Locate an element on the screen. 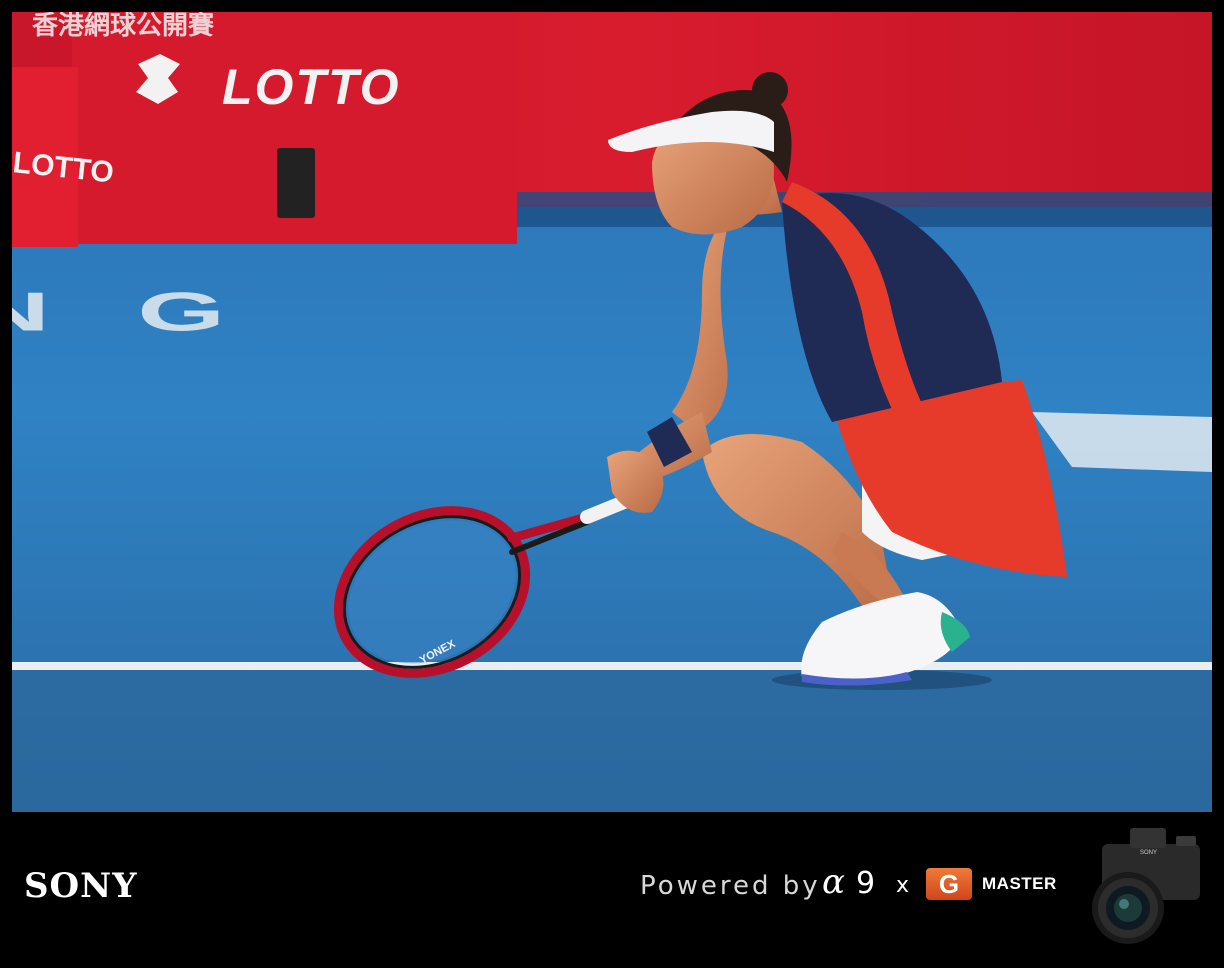 The width and height of the screenshot is (1224, 968). master-text: MASTER is located at coordinates (1019, 883).